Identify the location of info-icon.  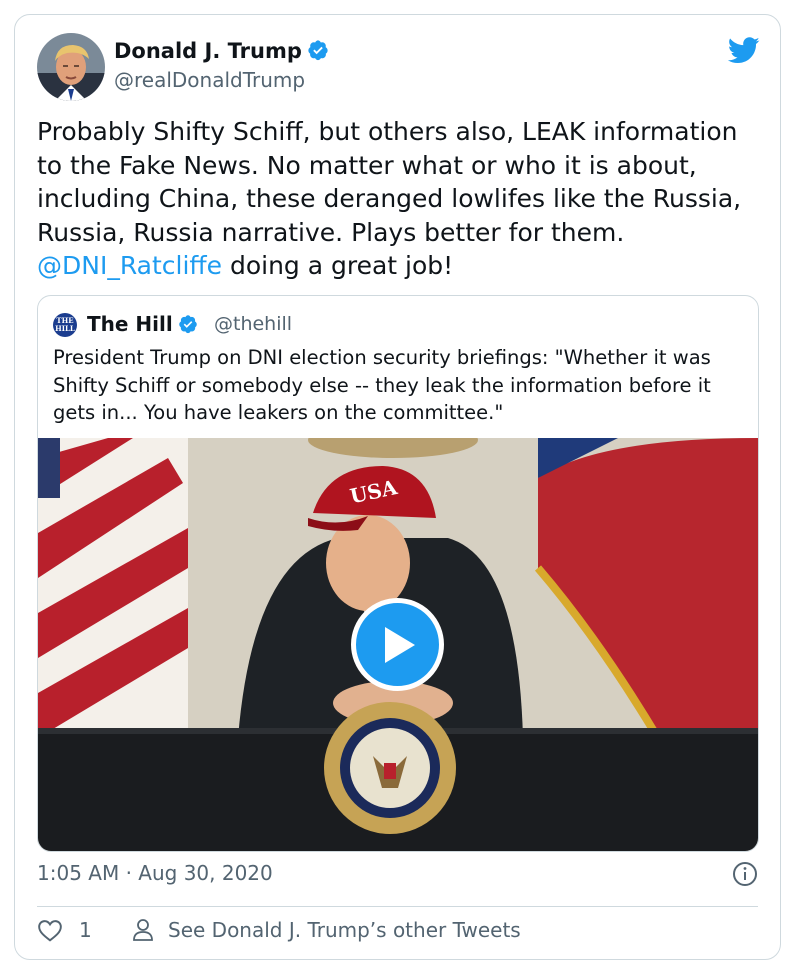
(745, 876).